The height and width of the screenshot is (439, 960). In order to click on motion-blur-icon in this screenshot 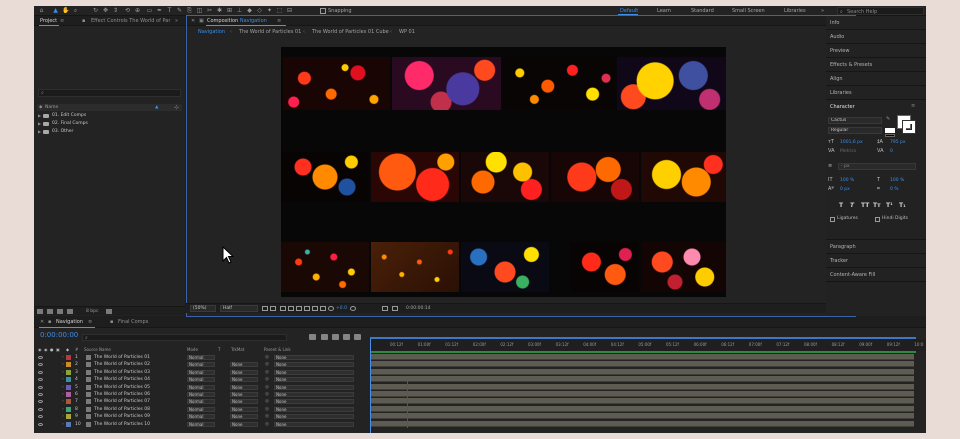, I will do `click(357, 337)`.